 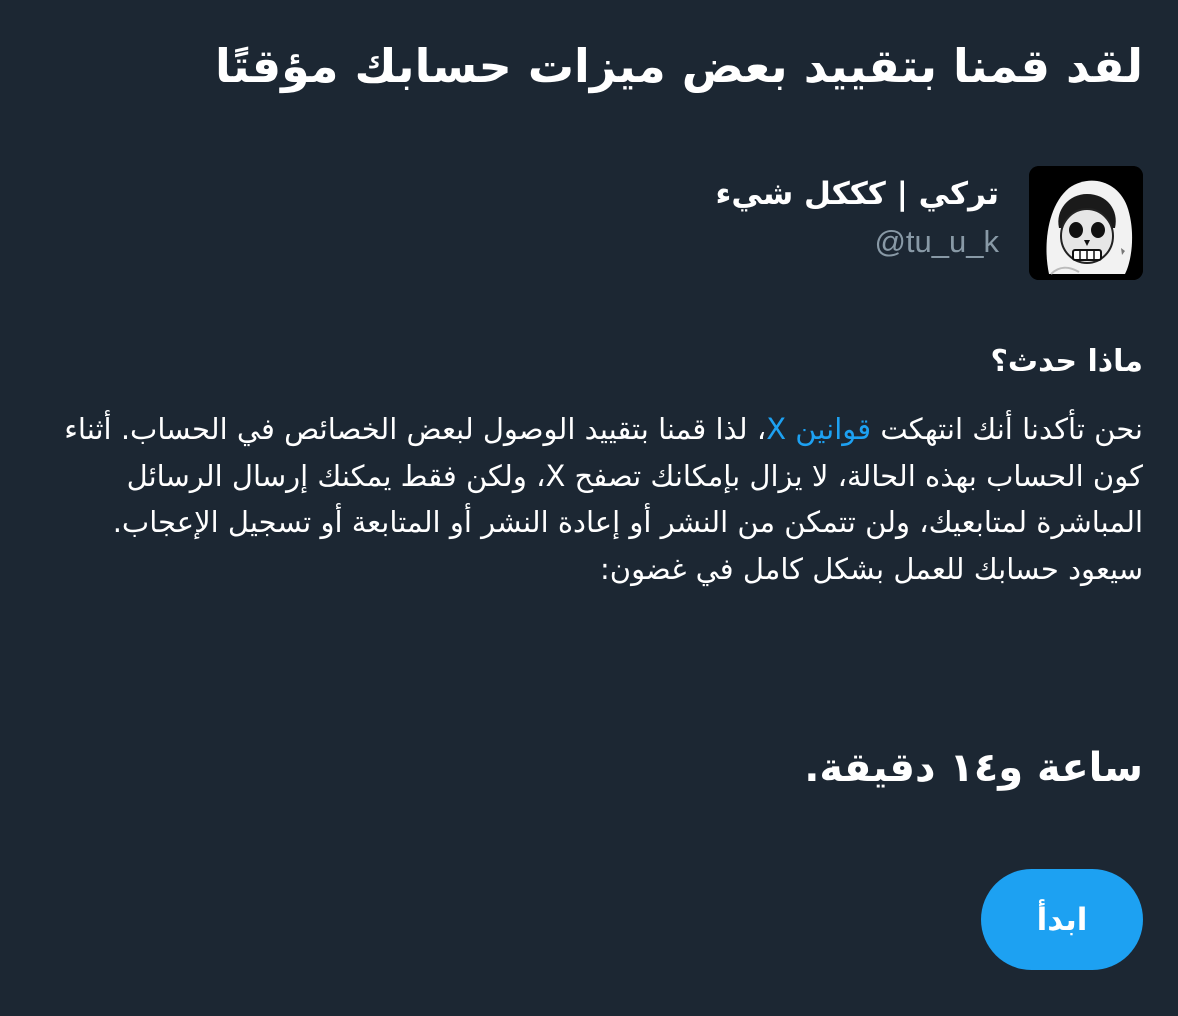 I want to click on display-name: تركي | كككل شيء, so click(x=857, y=194).